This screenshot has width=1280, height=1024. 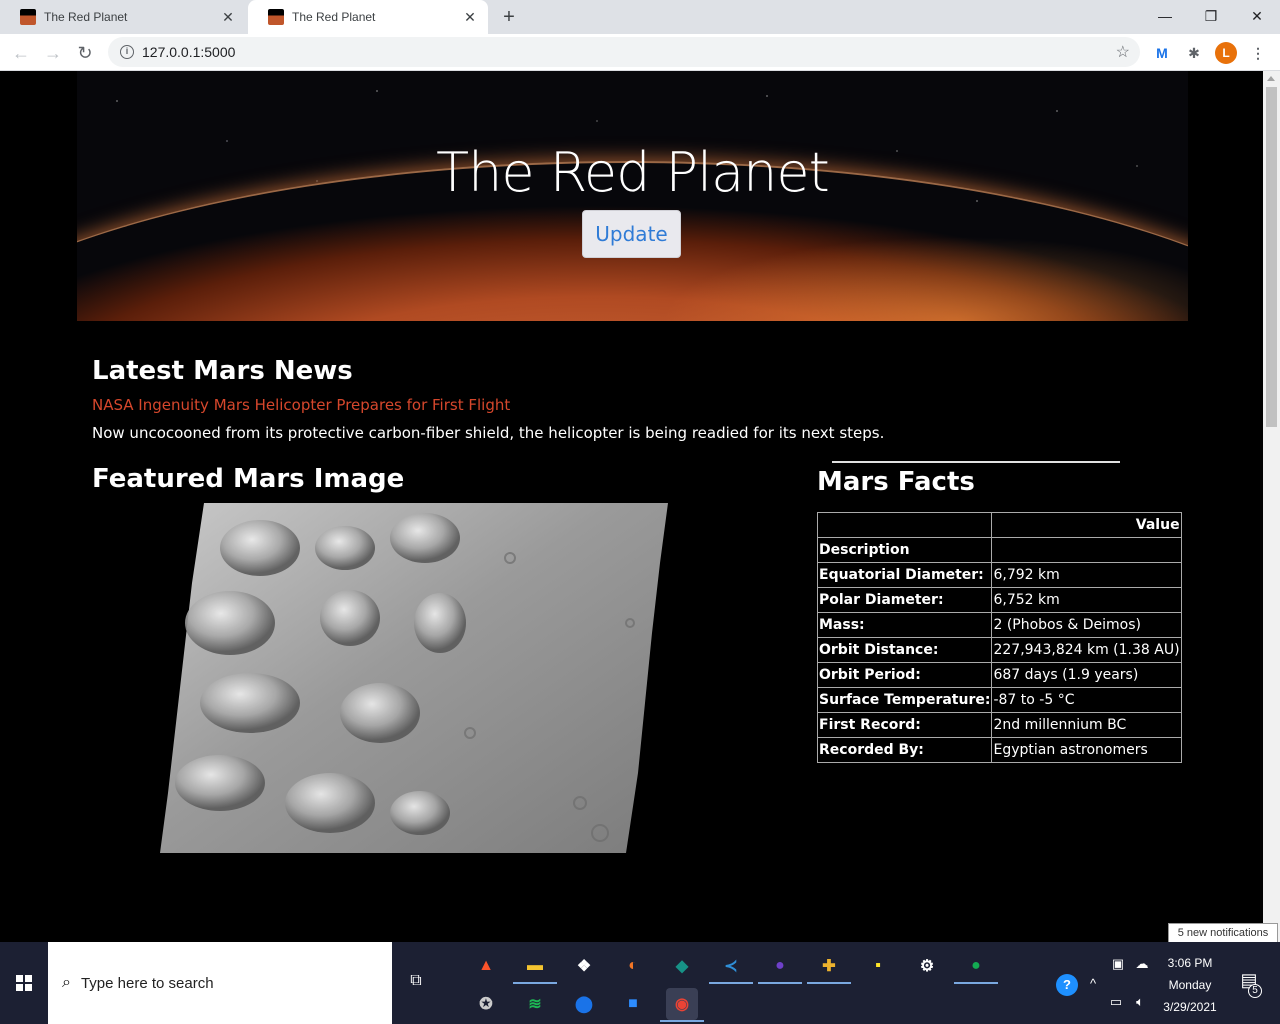 I want to click on file-explorer-icon: ▬, so click(x=535, y=966).